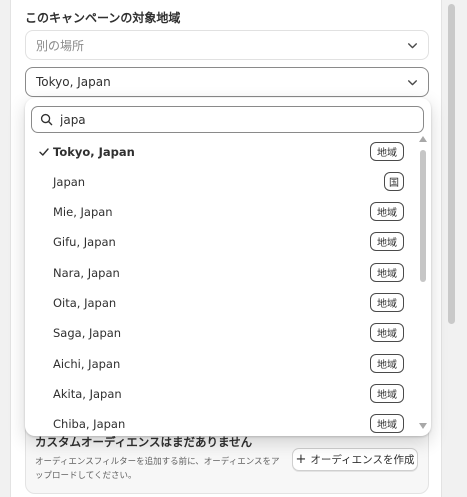 The height and width of the screenshot is (497, 467). I want to click on result-item: Saga, Japan 地域, so click(221, 334).